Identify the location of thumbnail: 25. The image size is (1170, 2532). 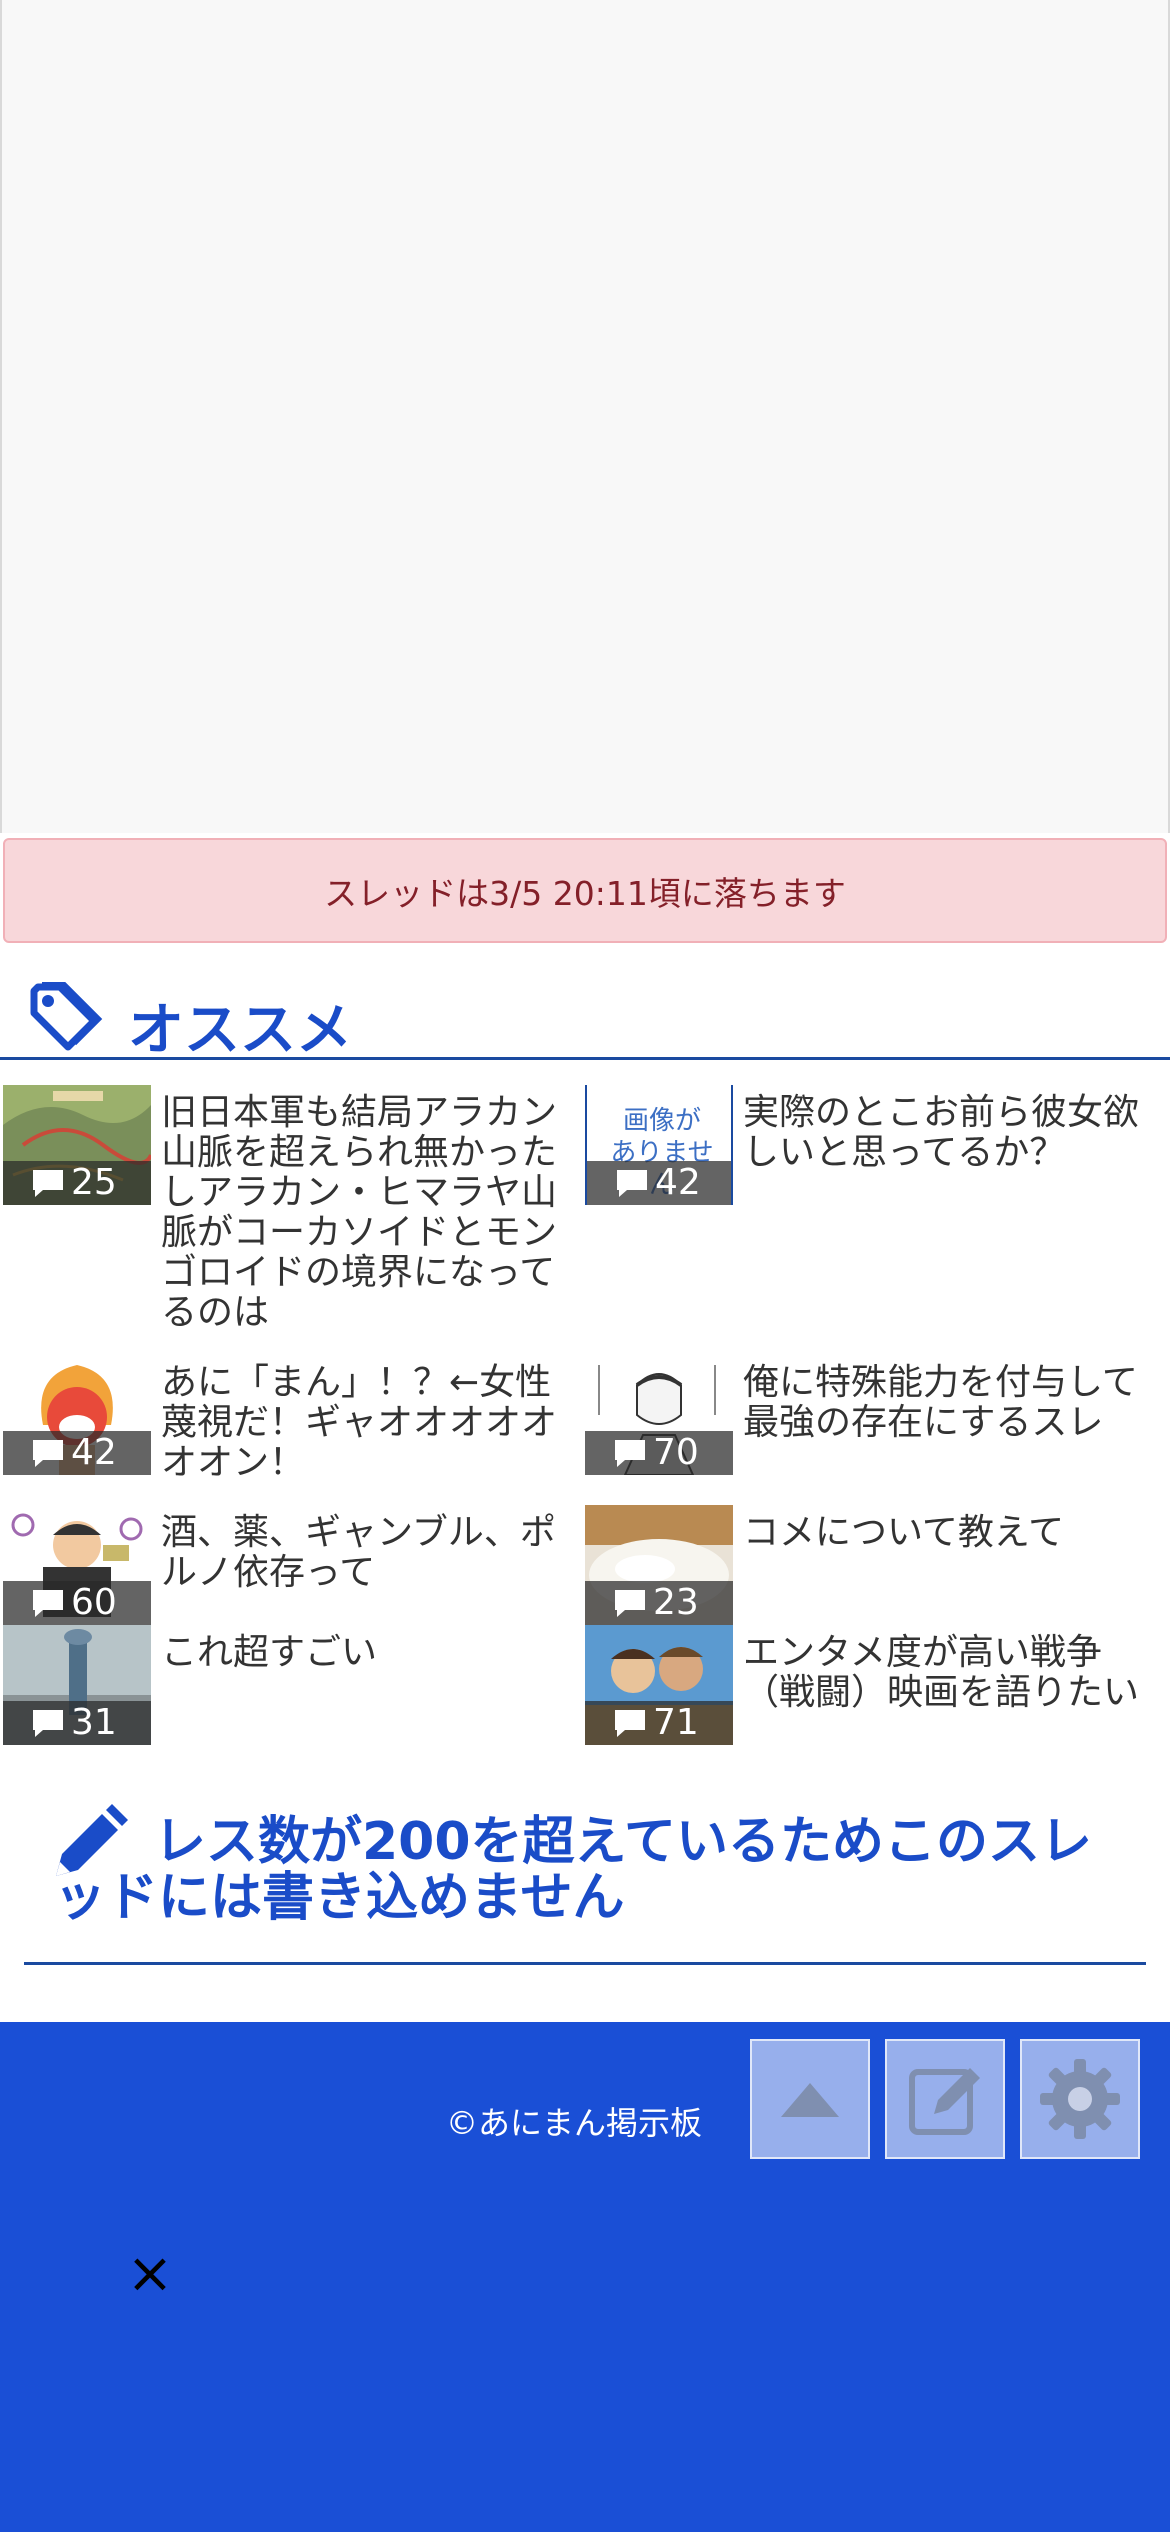
(77, 1145).